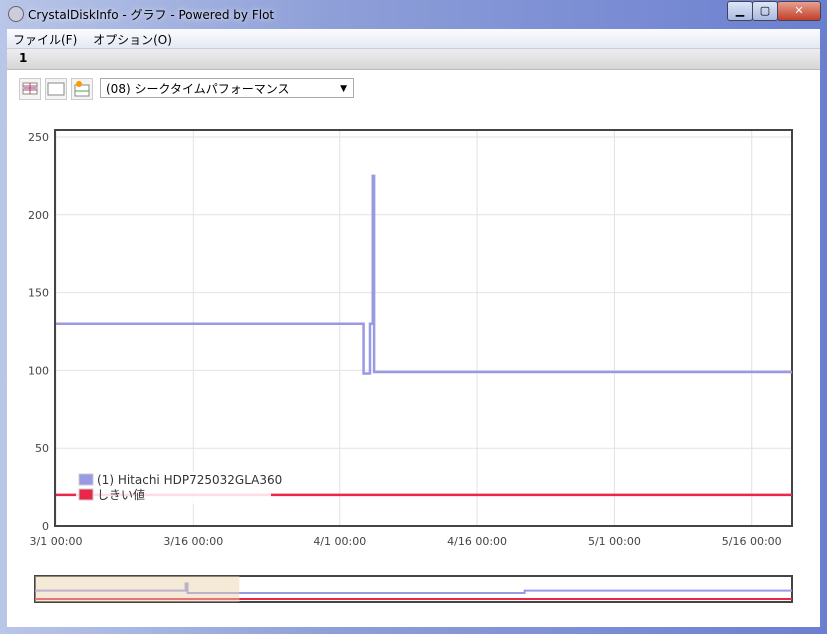 The image size is (827, 634). Describe the element at coordinates (38, 370) in the screenshot. I see `y-tick-label: 100` at that location.